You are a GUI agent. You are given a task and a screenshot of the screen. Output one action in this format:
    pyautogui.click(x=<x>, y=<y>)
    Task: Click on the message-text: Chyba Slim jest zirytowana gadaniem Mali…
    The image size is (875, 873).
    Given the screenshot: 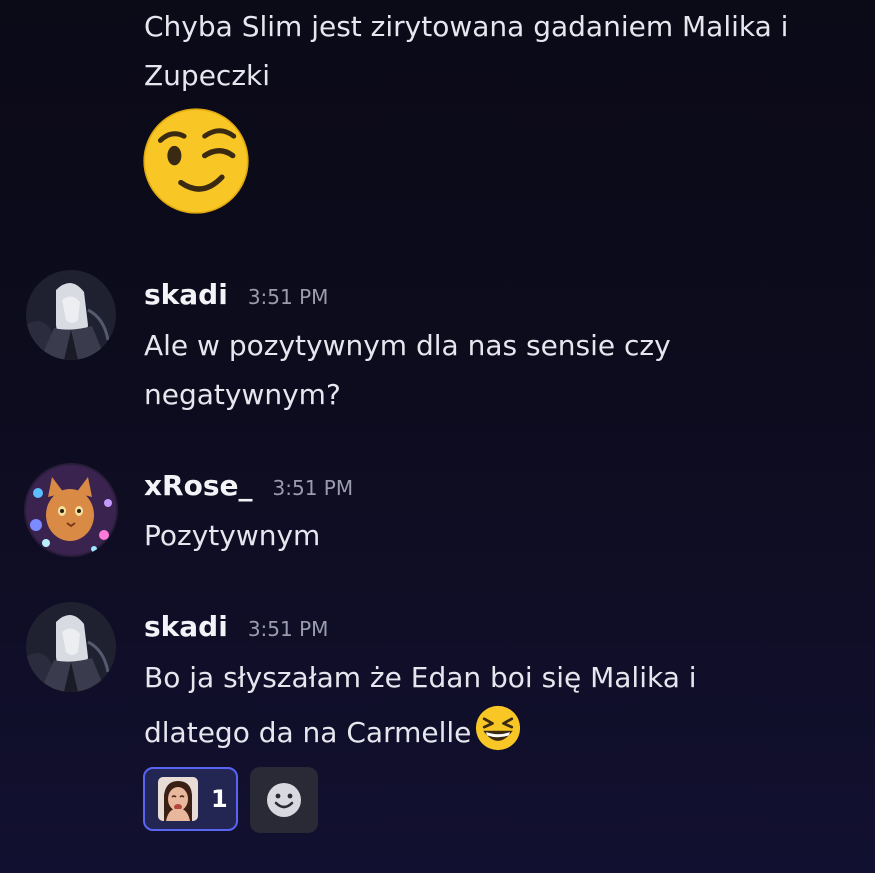 What is the action you would take?
    pyautogui.click(x=466, y=26)
    